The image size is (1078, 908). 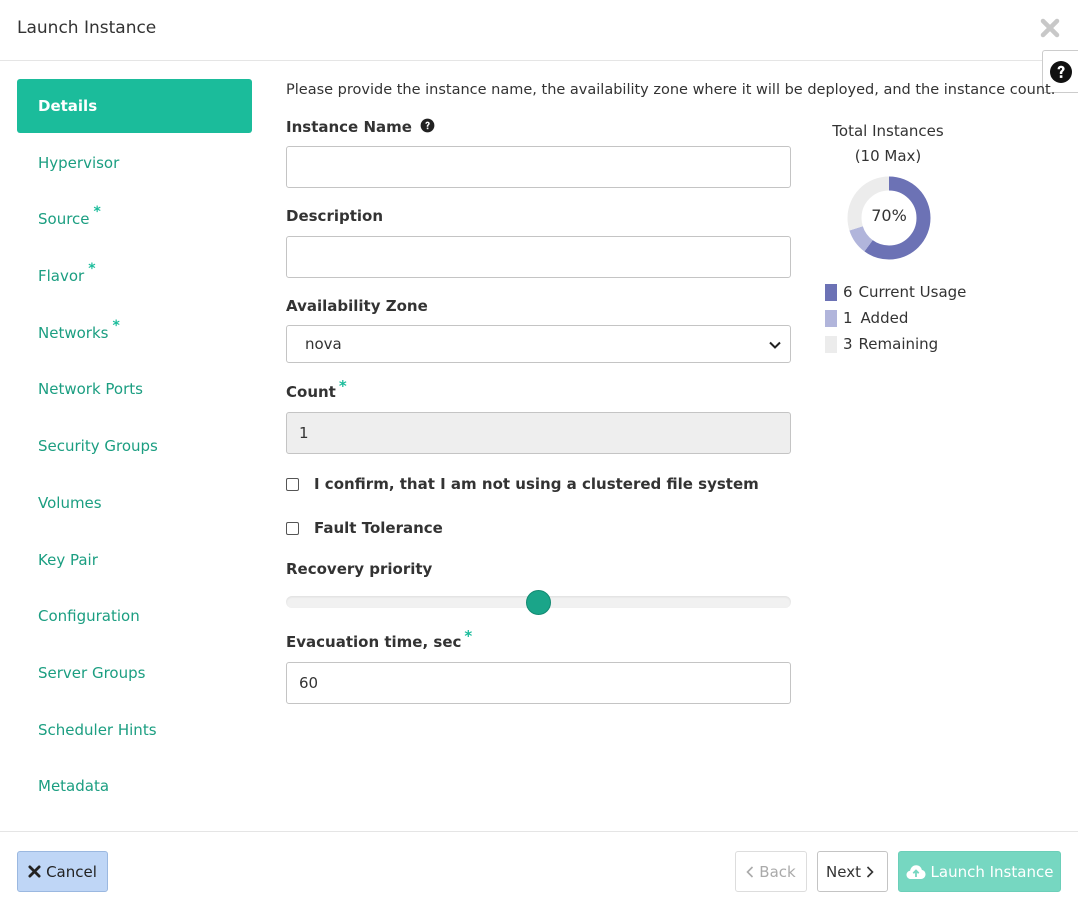 I want to click on chevron-right-icon, so click(x=870, y=871).